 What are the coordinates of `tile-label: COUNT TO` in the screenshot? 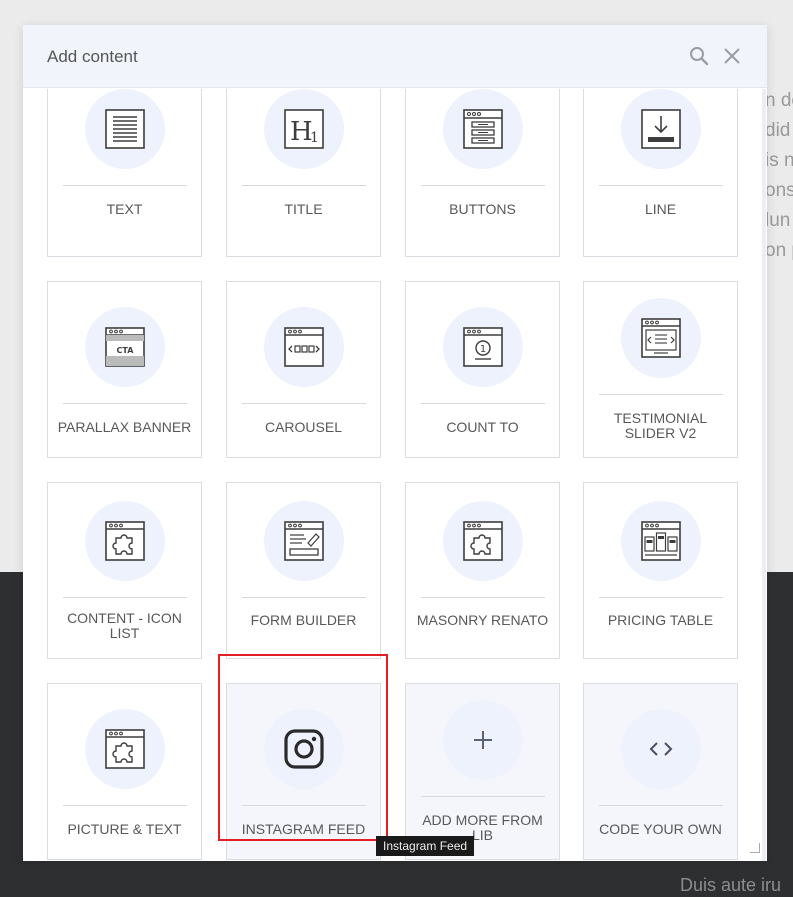 It's located at (482, 427).